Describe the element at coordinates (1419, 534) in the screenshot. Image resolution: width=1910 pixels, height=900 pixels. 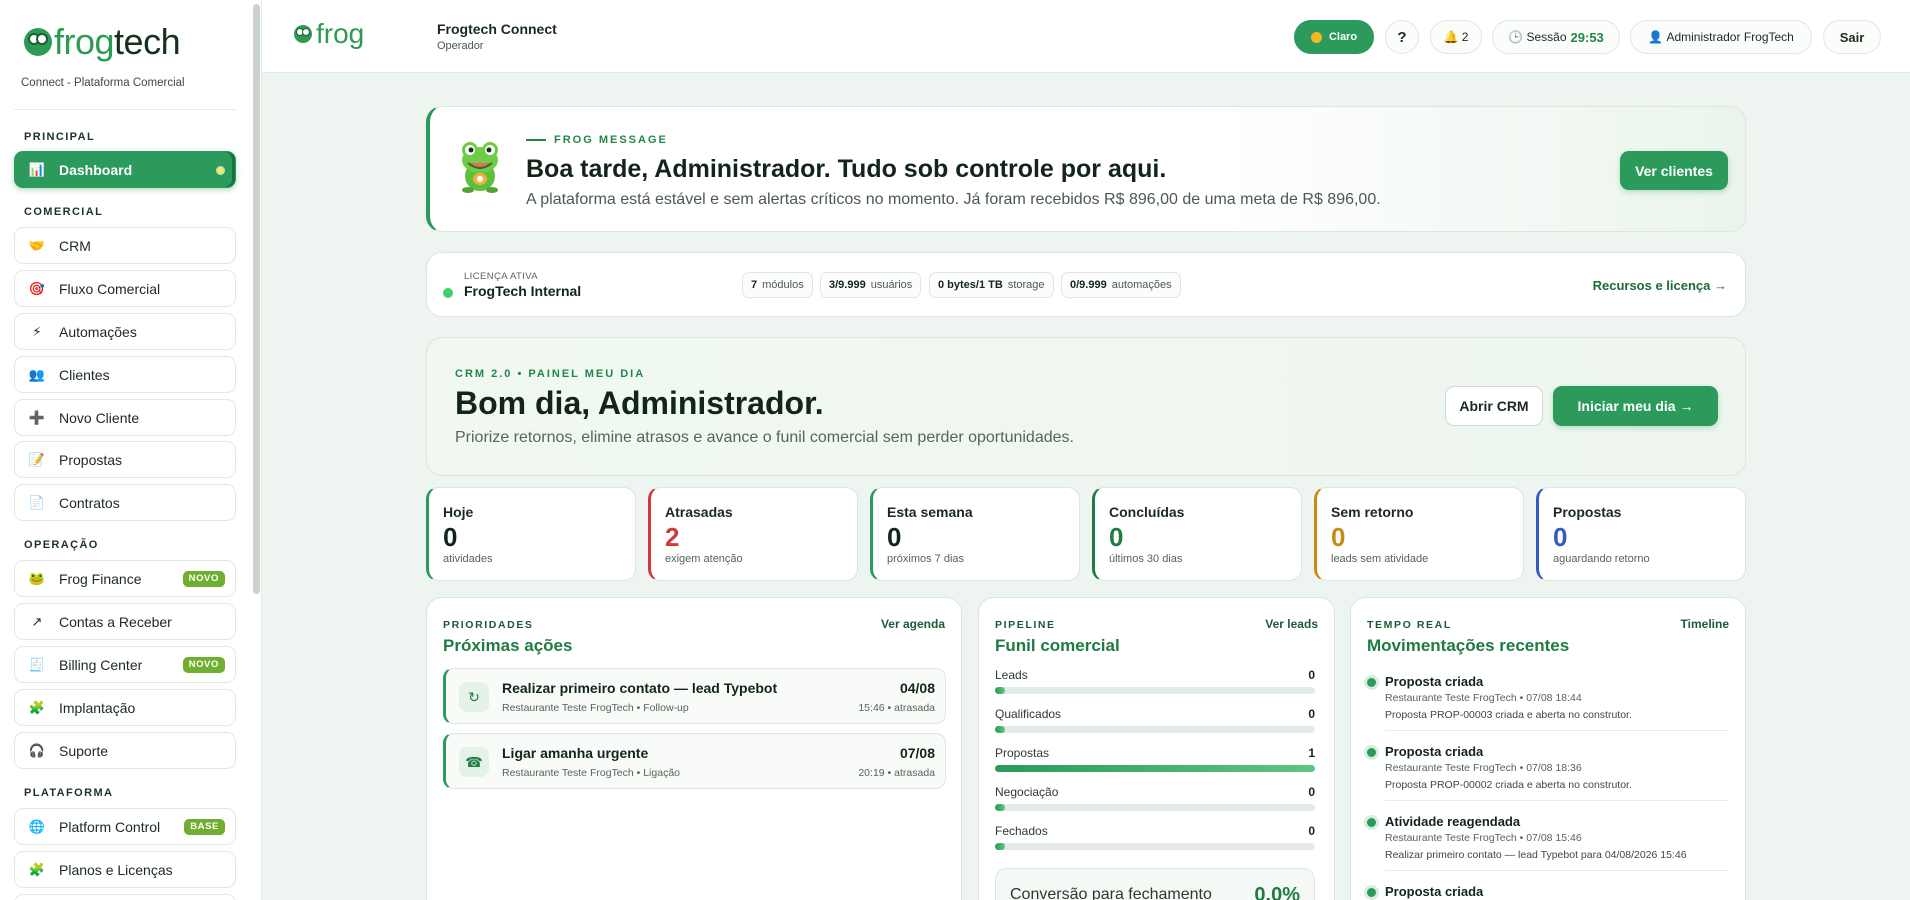
I see `stat-card-4: Sem retorno 0 leads sem atividade` at that location.